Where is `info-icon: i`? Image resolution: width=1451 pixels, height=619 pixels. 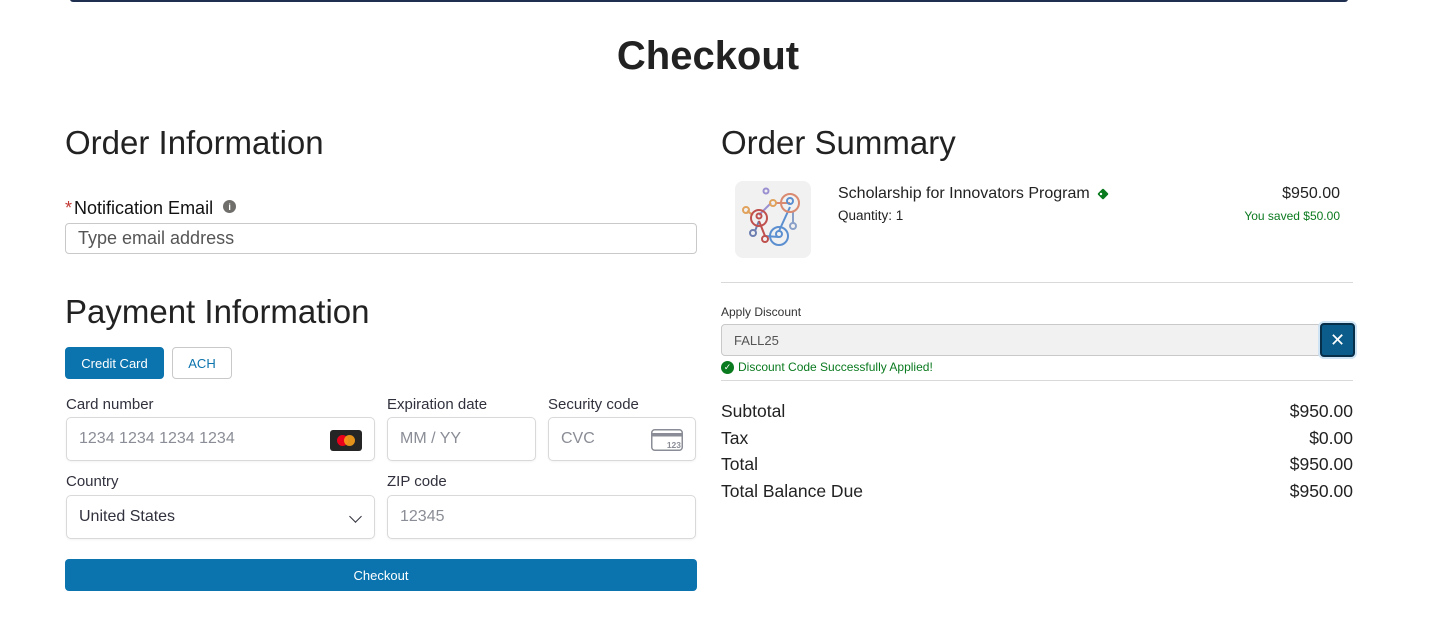 info-icon: i is located at coordinates (230, 206).